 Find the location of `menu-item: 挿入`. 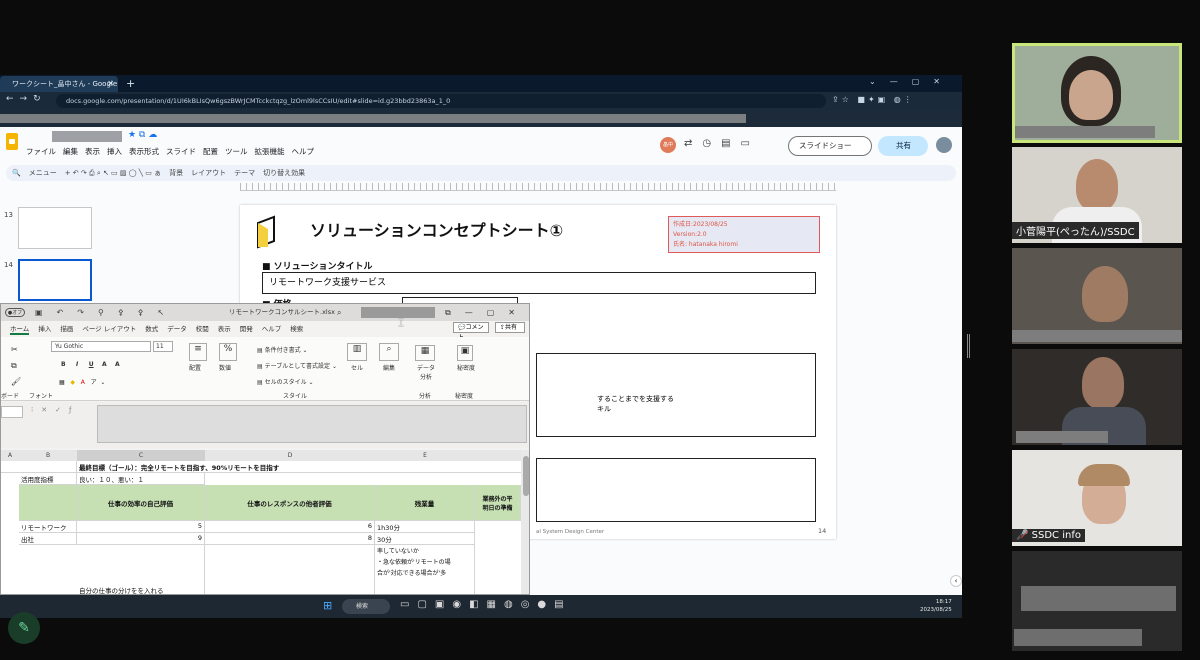

menu-item: 挿入 is located at coordinates (114, 151).